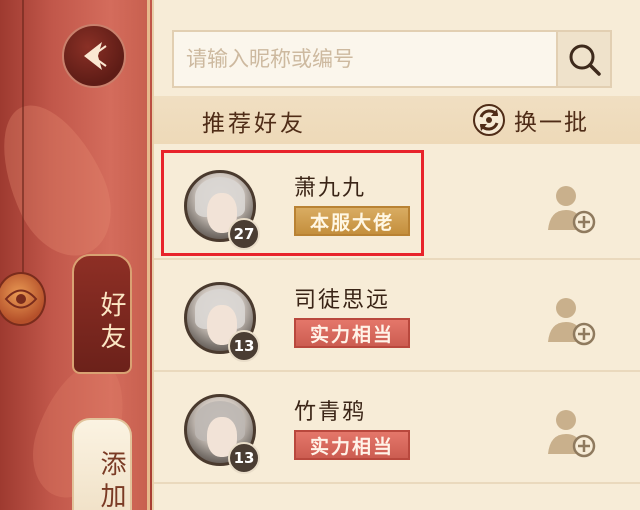 Image resolution: width=640 pixels, height=510 pixels. What do you see at coordinates (111, 323) in the screenshot?
I see `tab-friends-label: 好友` at bounding box center [111, 323].